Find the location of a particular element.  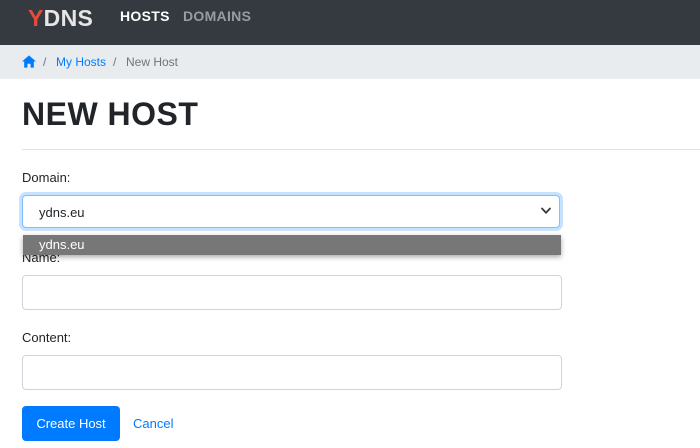

breadcrumb-my-hosts-link: My Hosts is located at coordinates (81, 62).